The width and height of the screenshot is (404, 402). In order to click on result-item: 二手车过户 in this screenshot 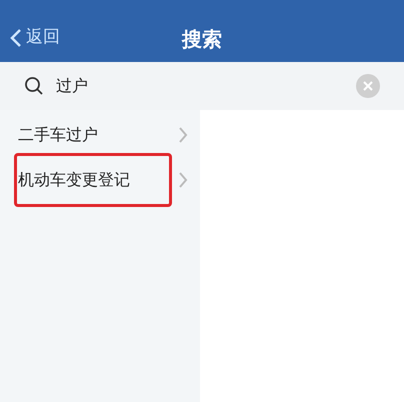, I will do `click(100, 134)`.